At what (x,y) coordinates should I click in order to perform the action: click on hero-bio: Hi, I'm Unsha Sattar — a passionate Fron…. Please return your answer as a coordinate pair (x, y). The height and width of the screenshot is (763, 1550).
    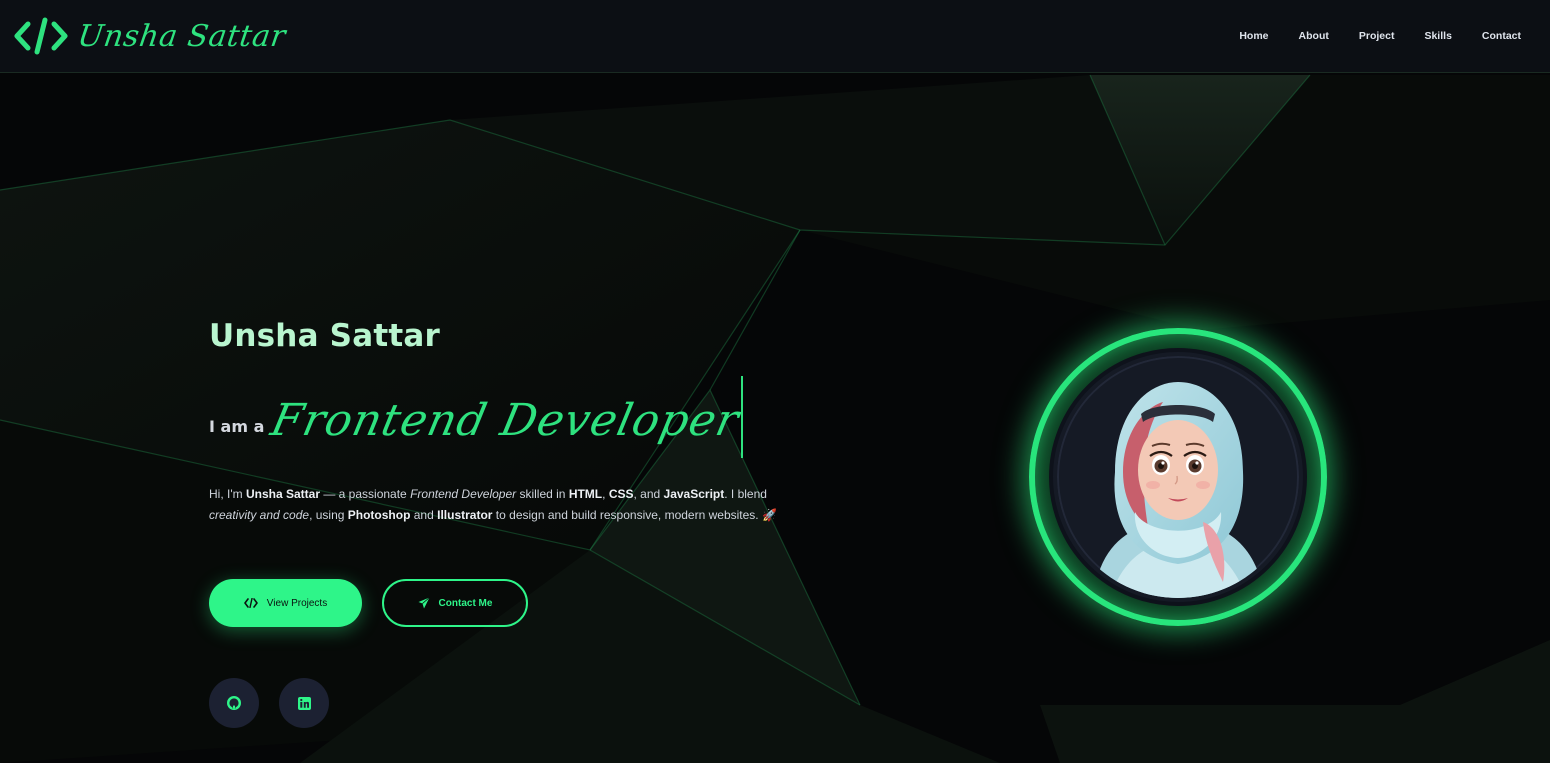
    Looking at the image, I should click on (509, 505).